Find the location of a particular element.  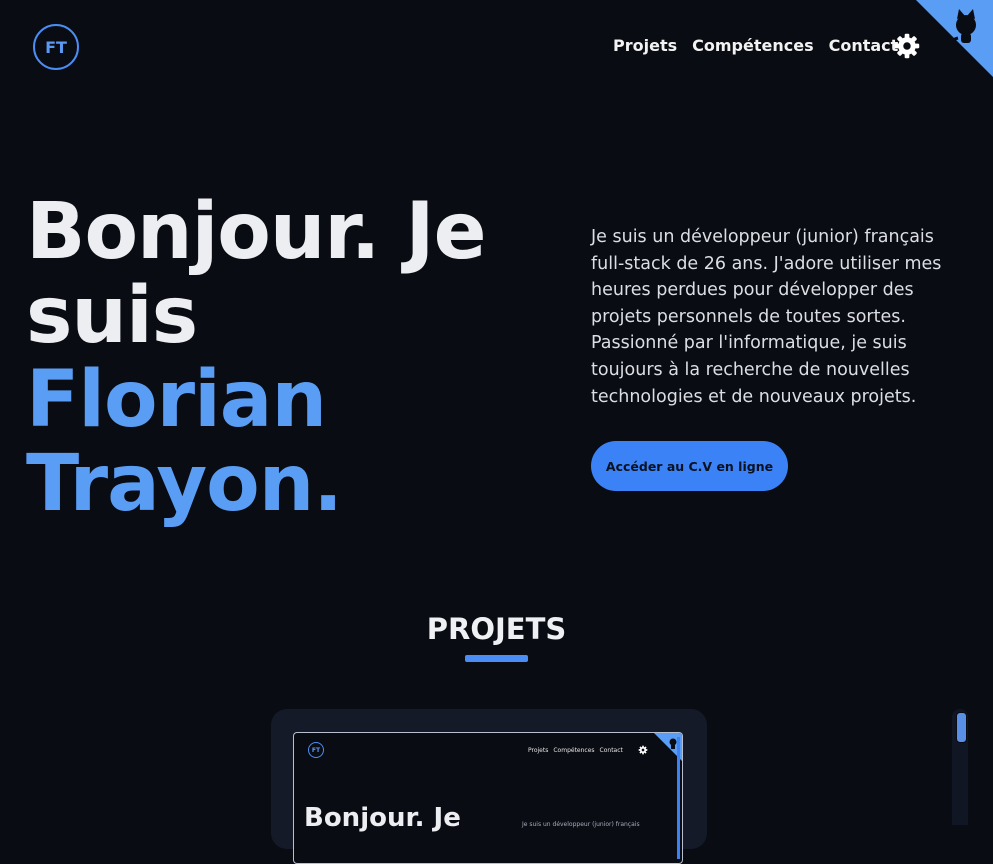

preview-gear-icon is located at coordinates (643, 750).